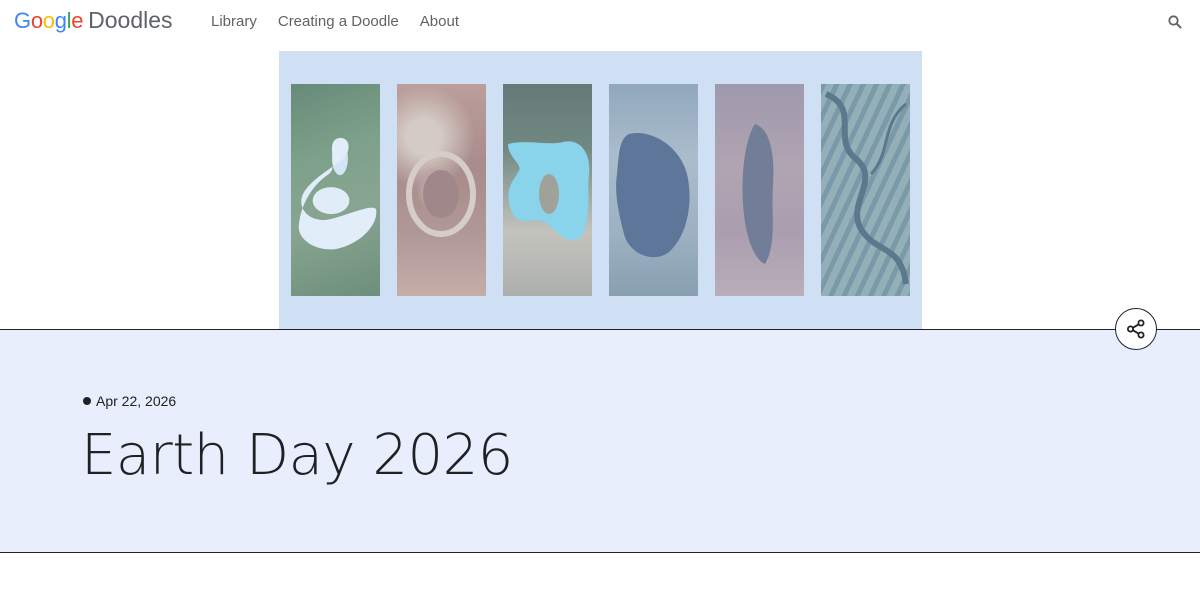 The image size is (1200, 593). Describe the element at coordinates (337, 194) in the screenshot. I see `lake-shape` at that location.